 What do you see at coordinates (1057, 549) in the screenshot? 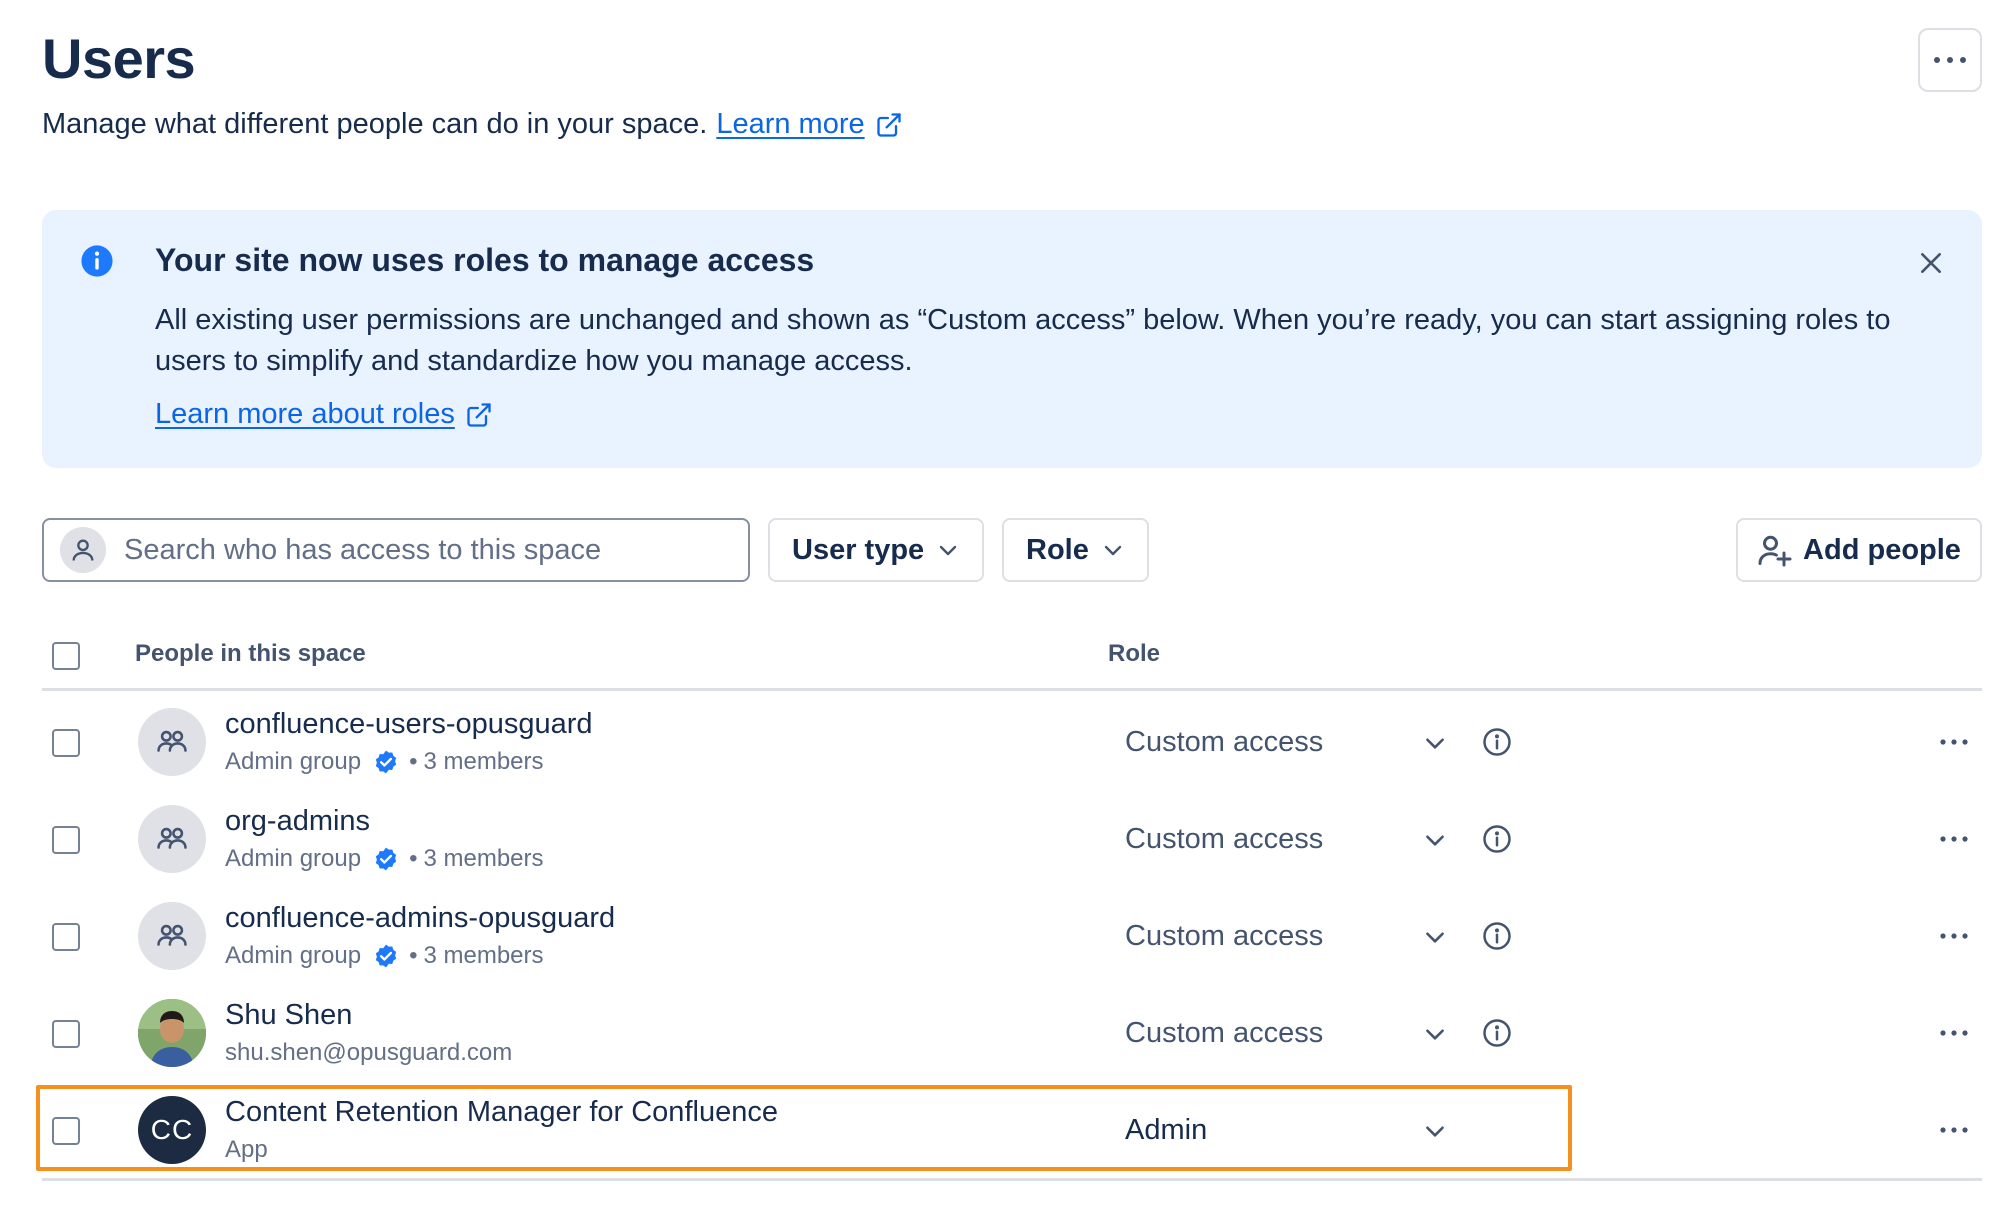
I see `role-filter-label: Role` at bounding box center [1057, 549].